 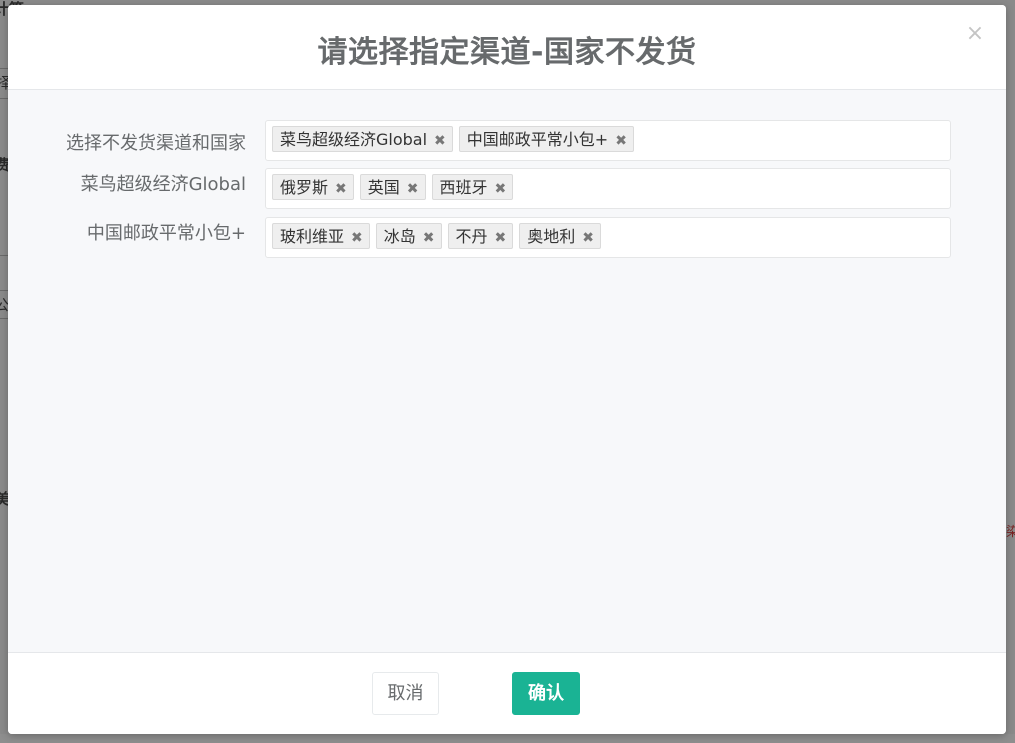 I want to click on selected-tag: 俄罗斯 ✖, so click(x=313, y=187).